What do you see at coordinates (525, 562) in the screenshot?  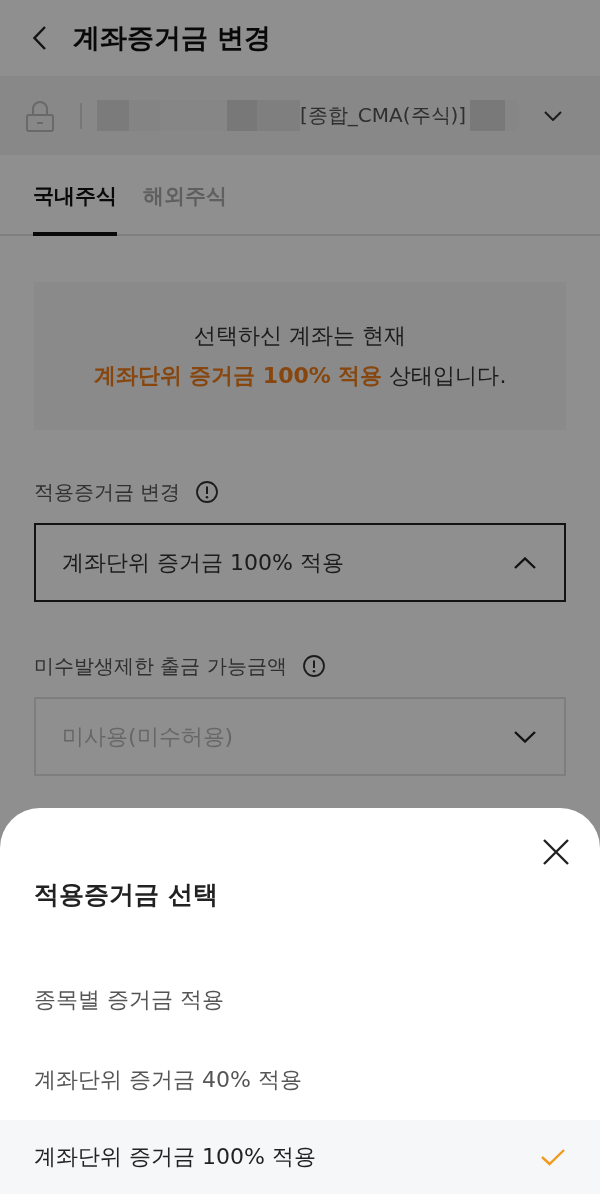 I see `chevron-up-icon` at bounding box center [525, 562].